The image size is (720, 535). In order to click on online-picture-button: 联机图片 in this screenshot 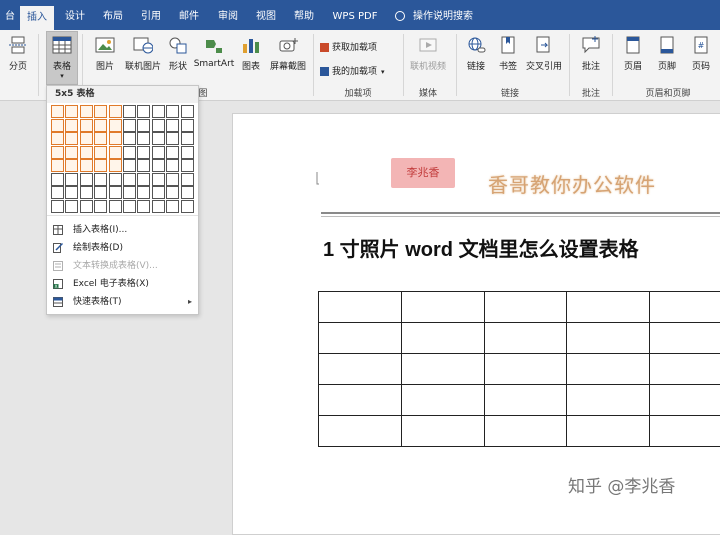, I will do `click(143, 52)`.